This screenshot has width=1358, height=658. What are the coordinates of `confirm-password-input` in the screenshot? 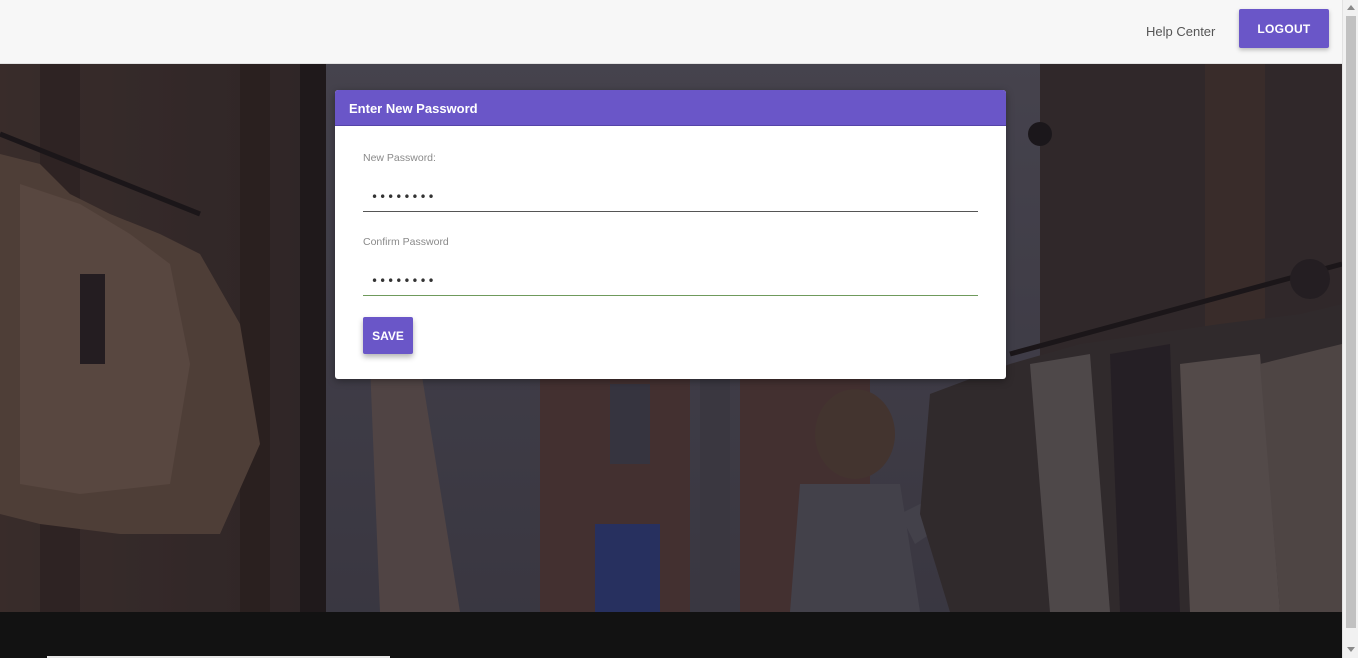 It's located at (670, 281).